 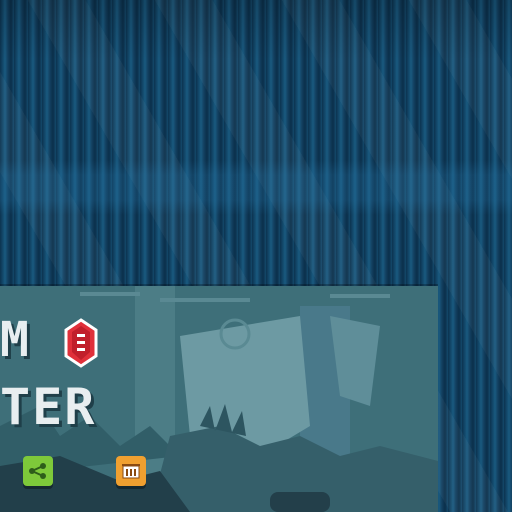 I want to click on leaderboard-button, so click(x=131, y=471).